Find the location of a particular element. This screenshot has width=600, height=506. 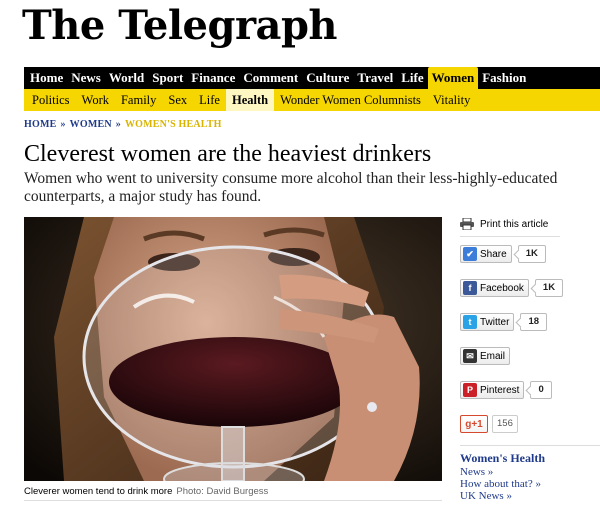

print-article-link: Print this article is located at coordinates (530, 224).